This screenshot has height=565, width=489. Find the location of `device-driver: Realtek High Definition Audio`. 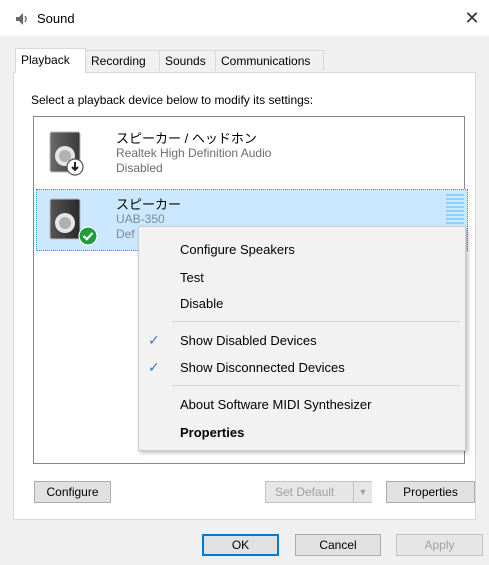

device-driver: Realtek High Definition Audio is located at coordinates (194, 153).